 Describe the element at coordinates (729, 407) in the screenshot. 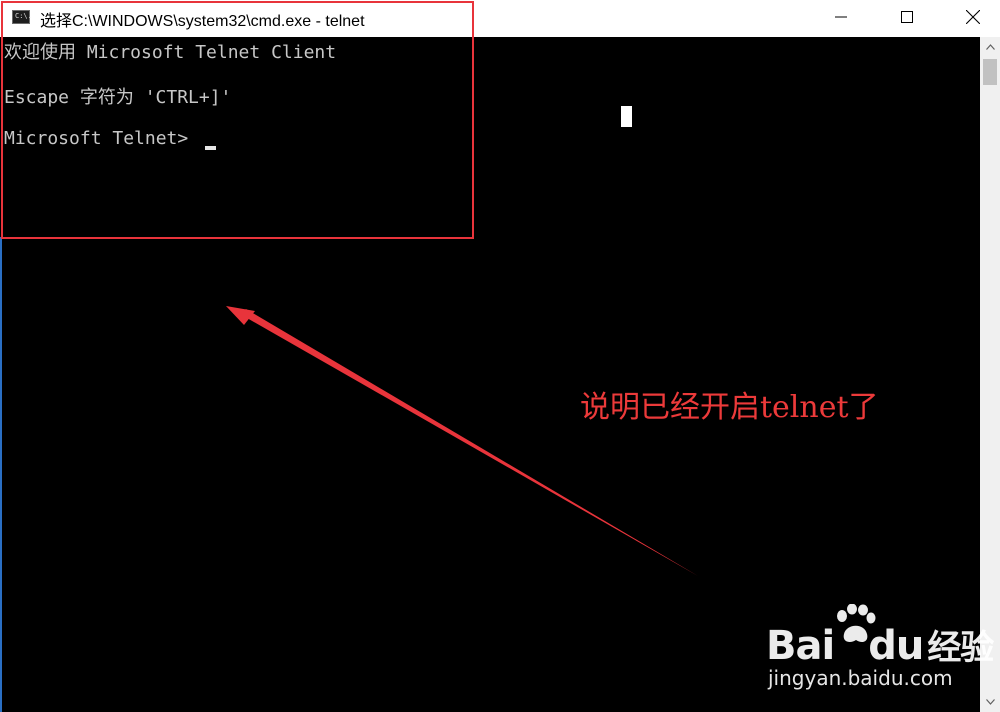

I see `annotation-text: 说明已经开启telnet了` at that location.